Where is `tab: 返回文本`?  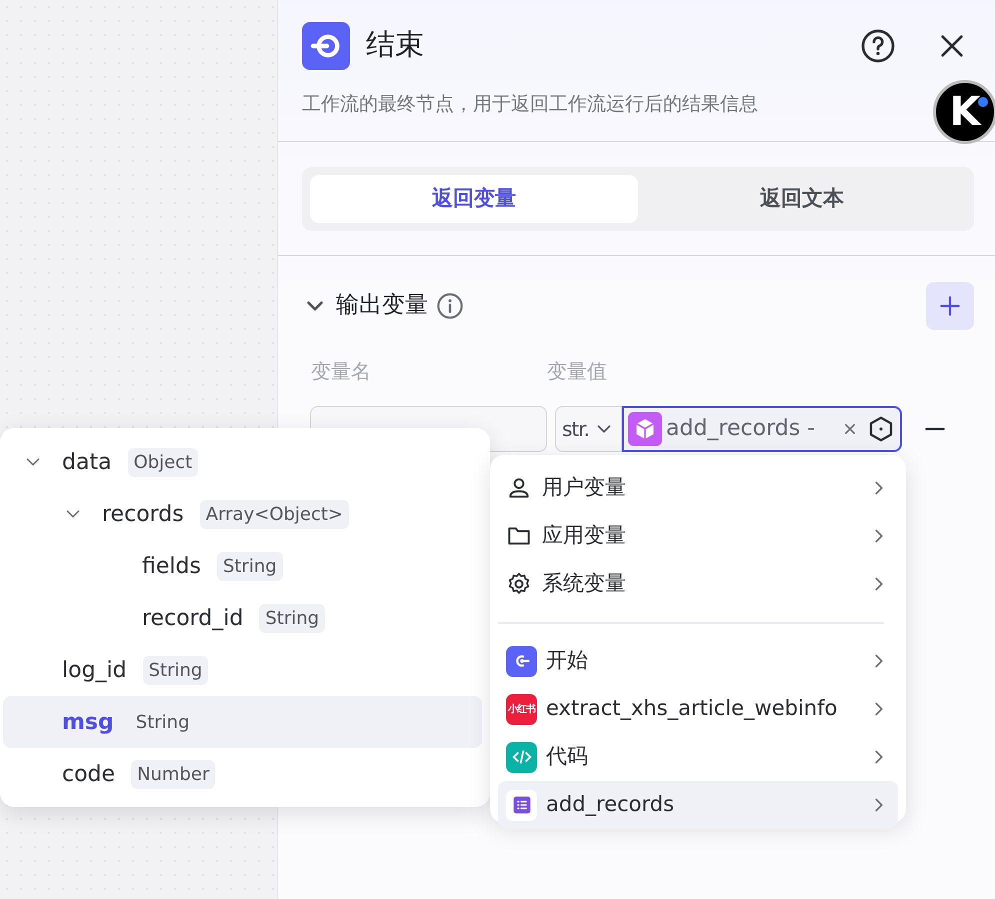
tab: 返回文本 is located at coordinates (802, 198).